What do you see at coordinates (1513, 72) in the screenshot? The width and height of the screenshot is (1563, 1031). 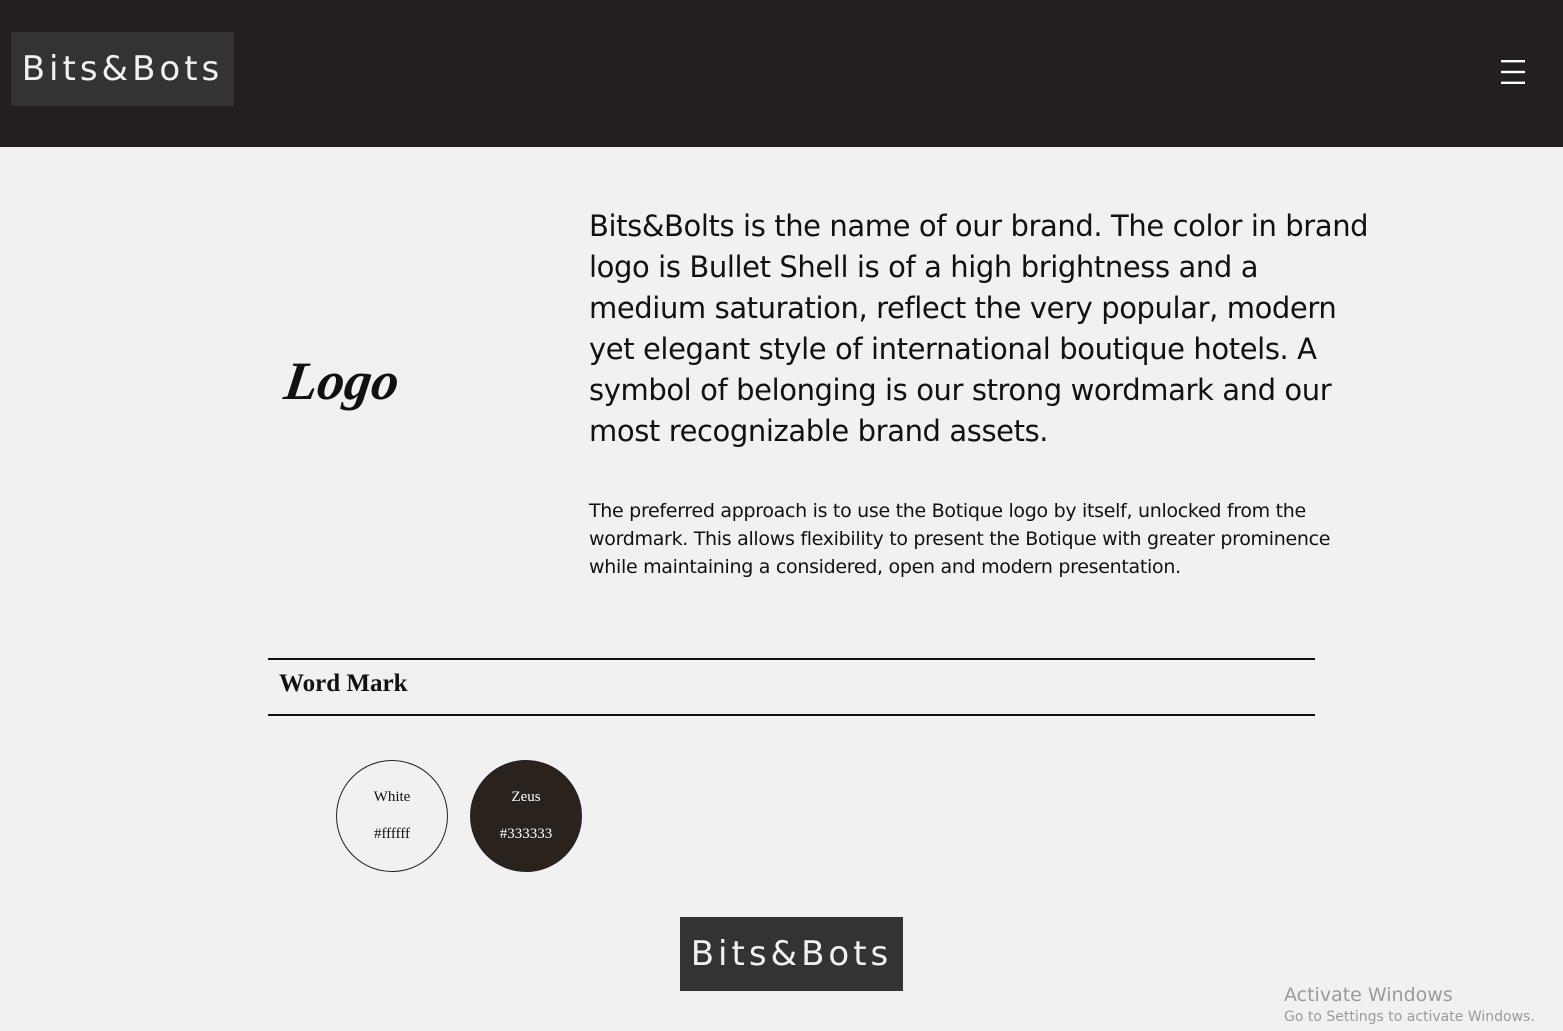 I see `hamburger-menu-icon` at bounding box center [1513, 72].